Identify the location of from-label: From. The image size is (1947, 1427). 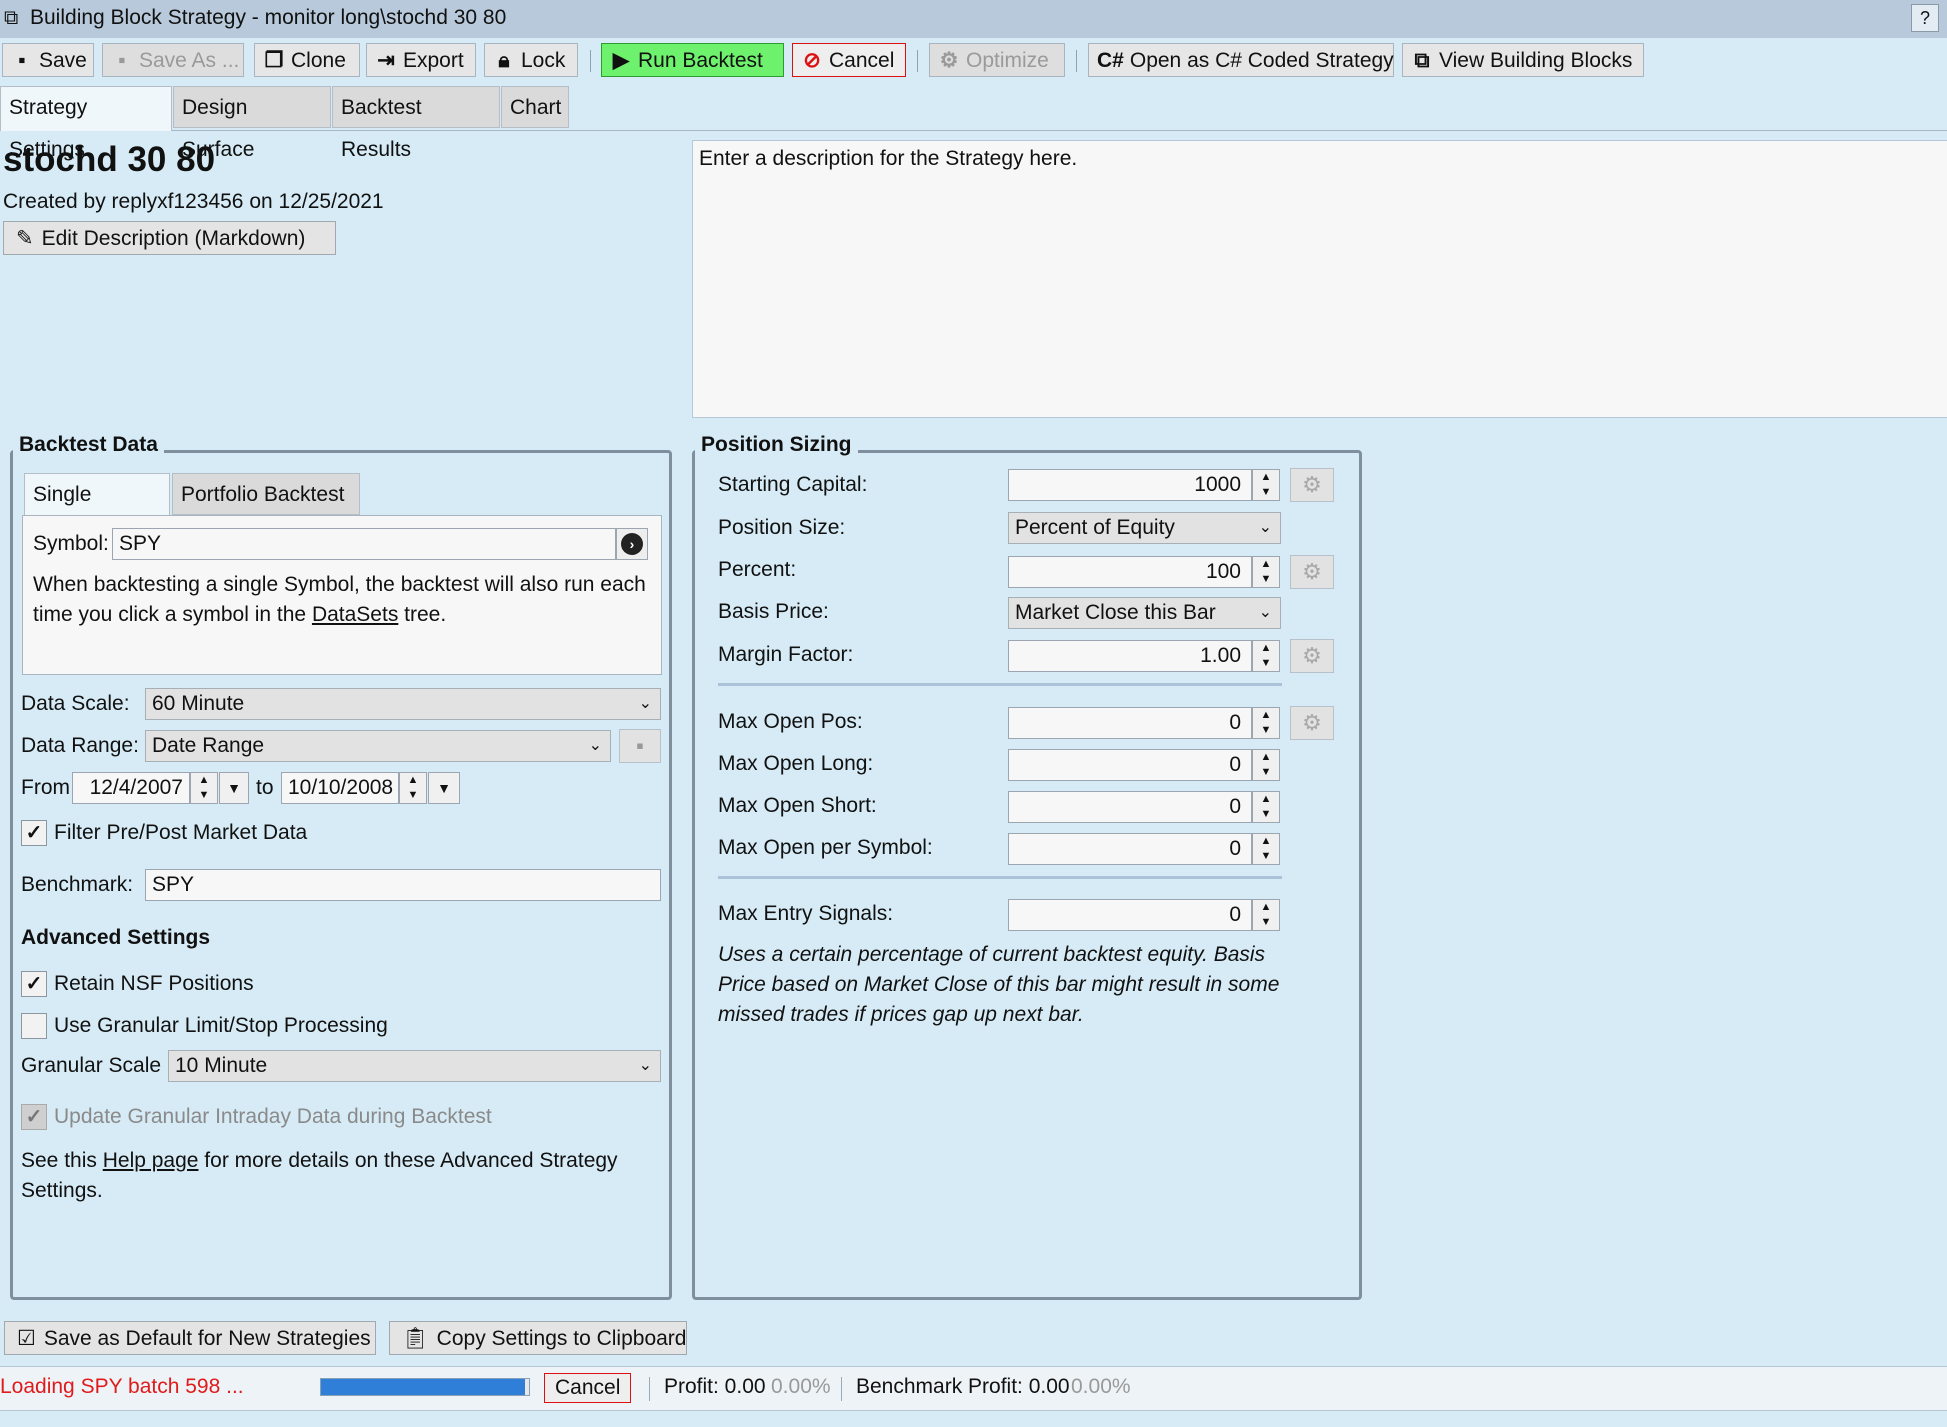
(45, 787).